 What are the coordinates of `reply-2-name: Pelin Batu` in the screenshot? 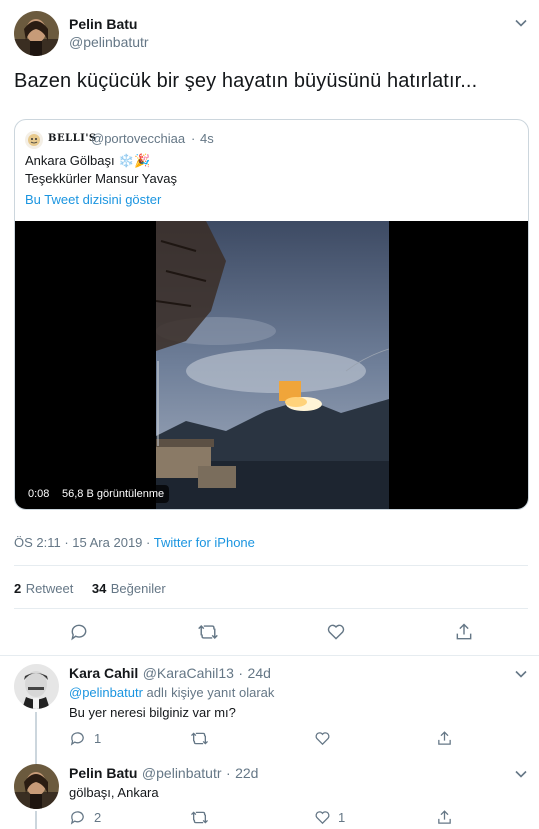 It's located at (103, 773).